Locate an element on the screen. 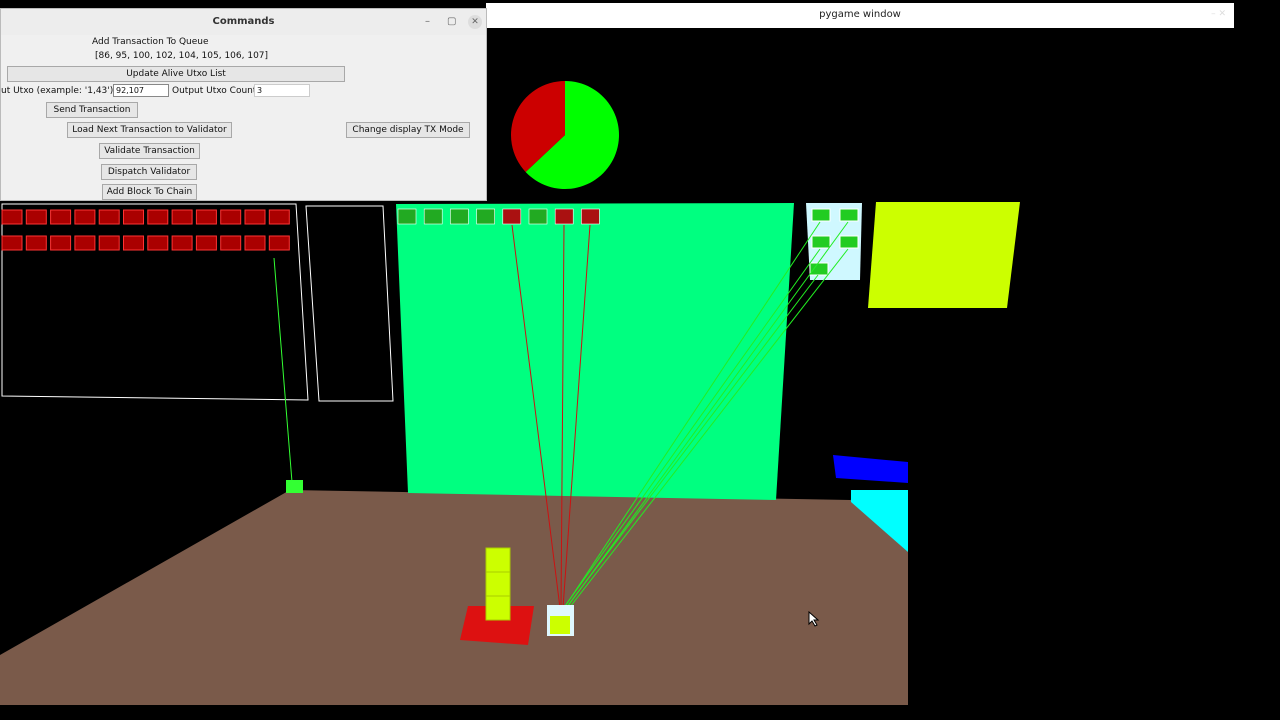 This screenshot has height=720, width=1280. chain-tower is located at coordinates (498, 584).